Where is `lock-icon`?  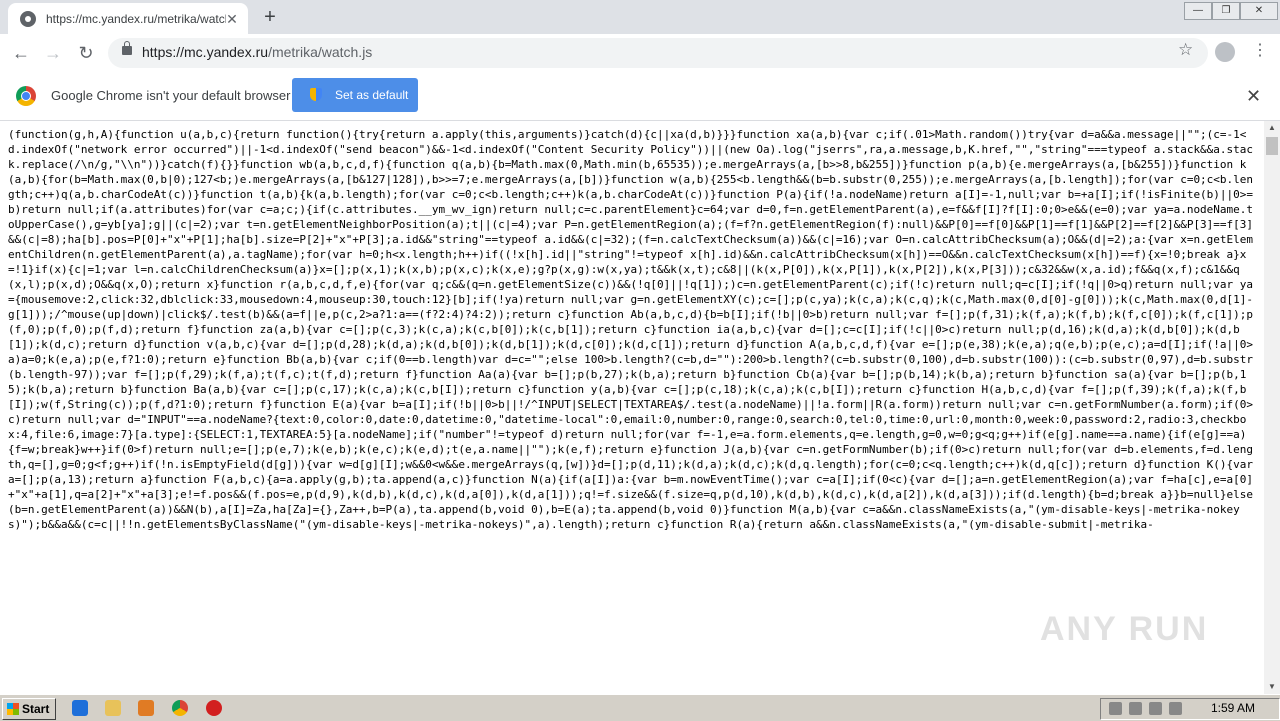
lock-icon is located at coordinates (127, 48).